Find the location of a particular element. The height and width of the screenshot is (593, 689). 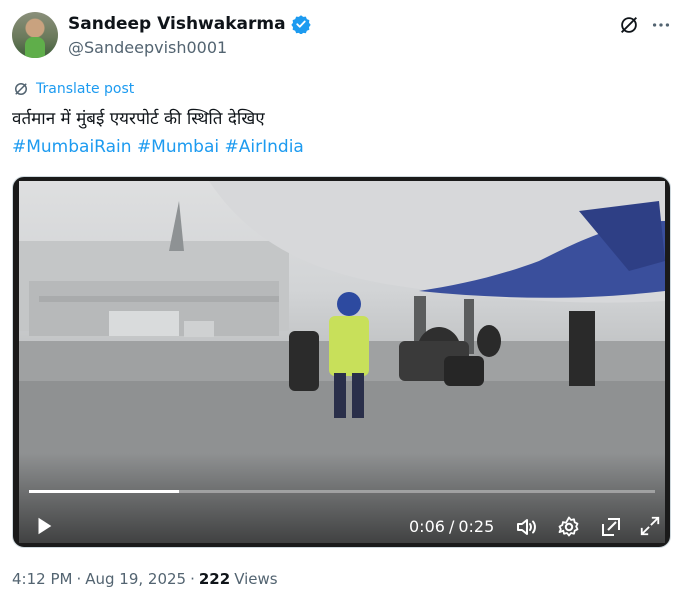

translate-post-link: Translate post is located at coordinates (73, 89).